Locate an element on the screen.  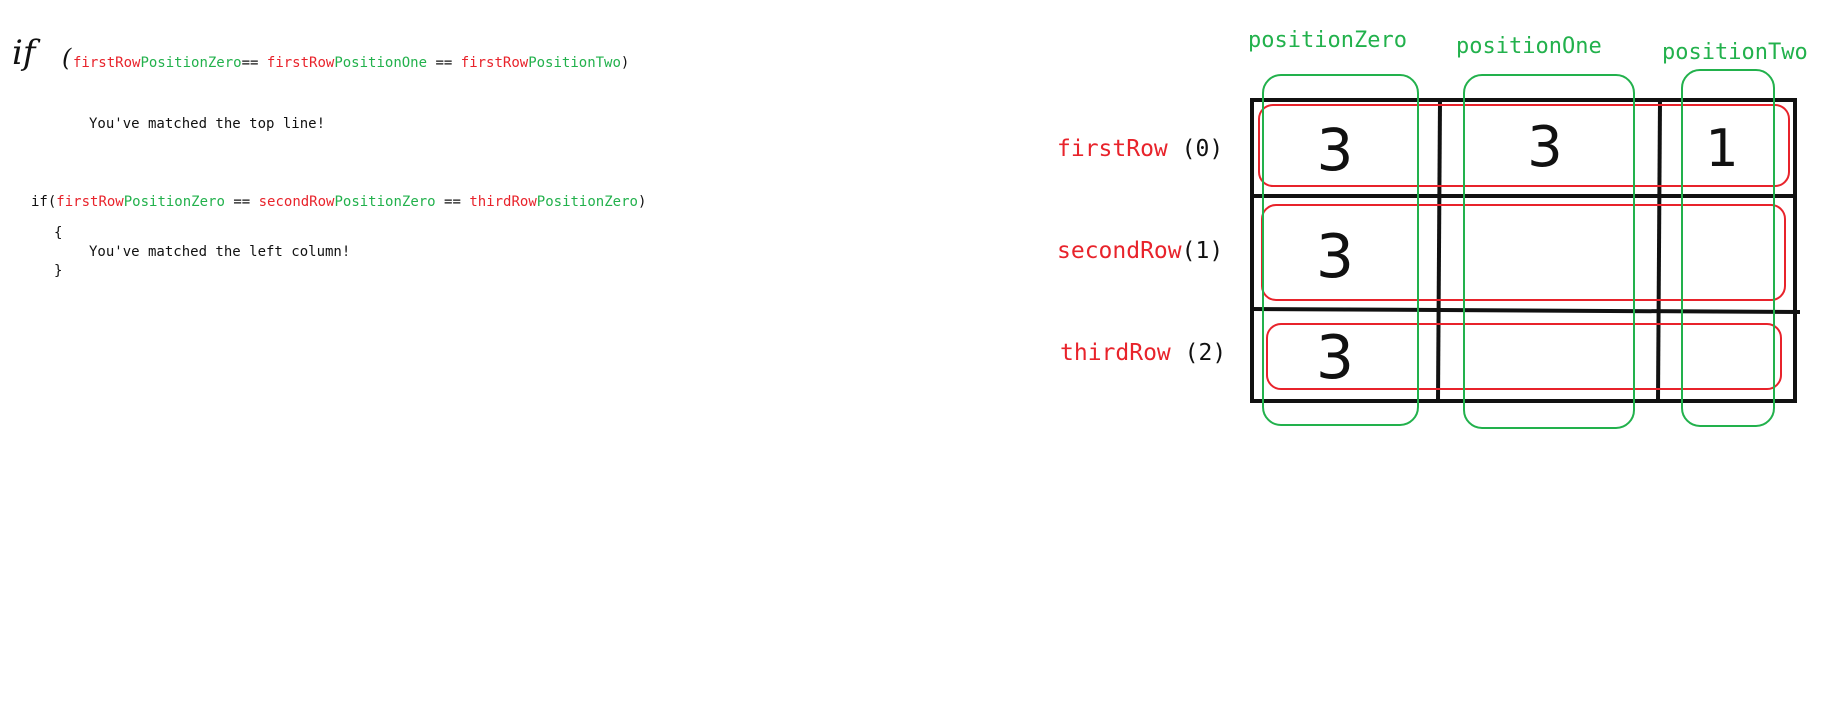
tic-tac-toe-grid-diagram: 3 3 1 3 3 is located at coordinates (1525, 249).